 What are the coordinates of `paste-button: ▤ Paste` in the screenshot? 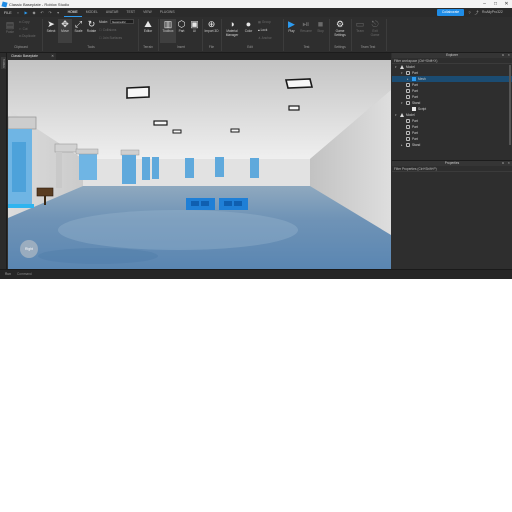 It's located at (10, 27).